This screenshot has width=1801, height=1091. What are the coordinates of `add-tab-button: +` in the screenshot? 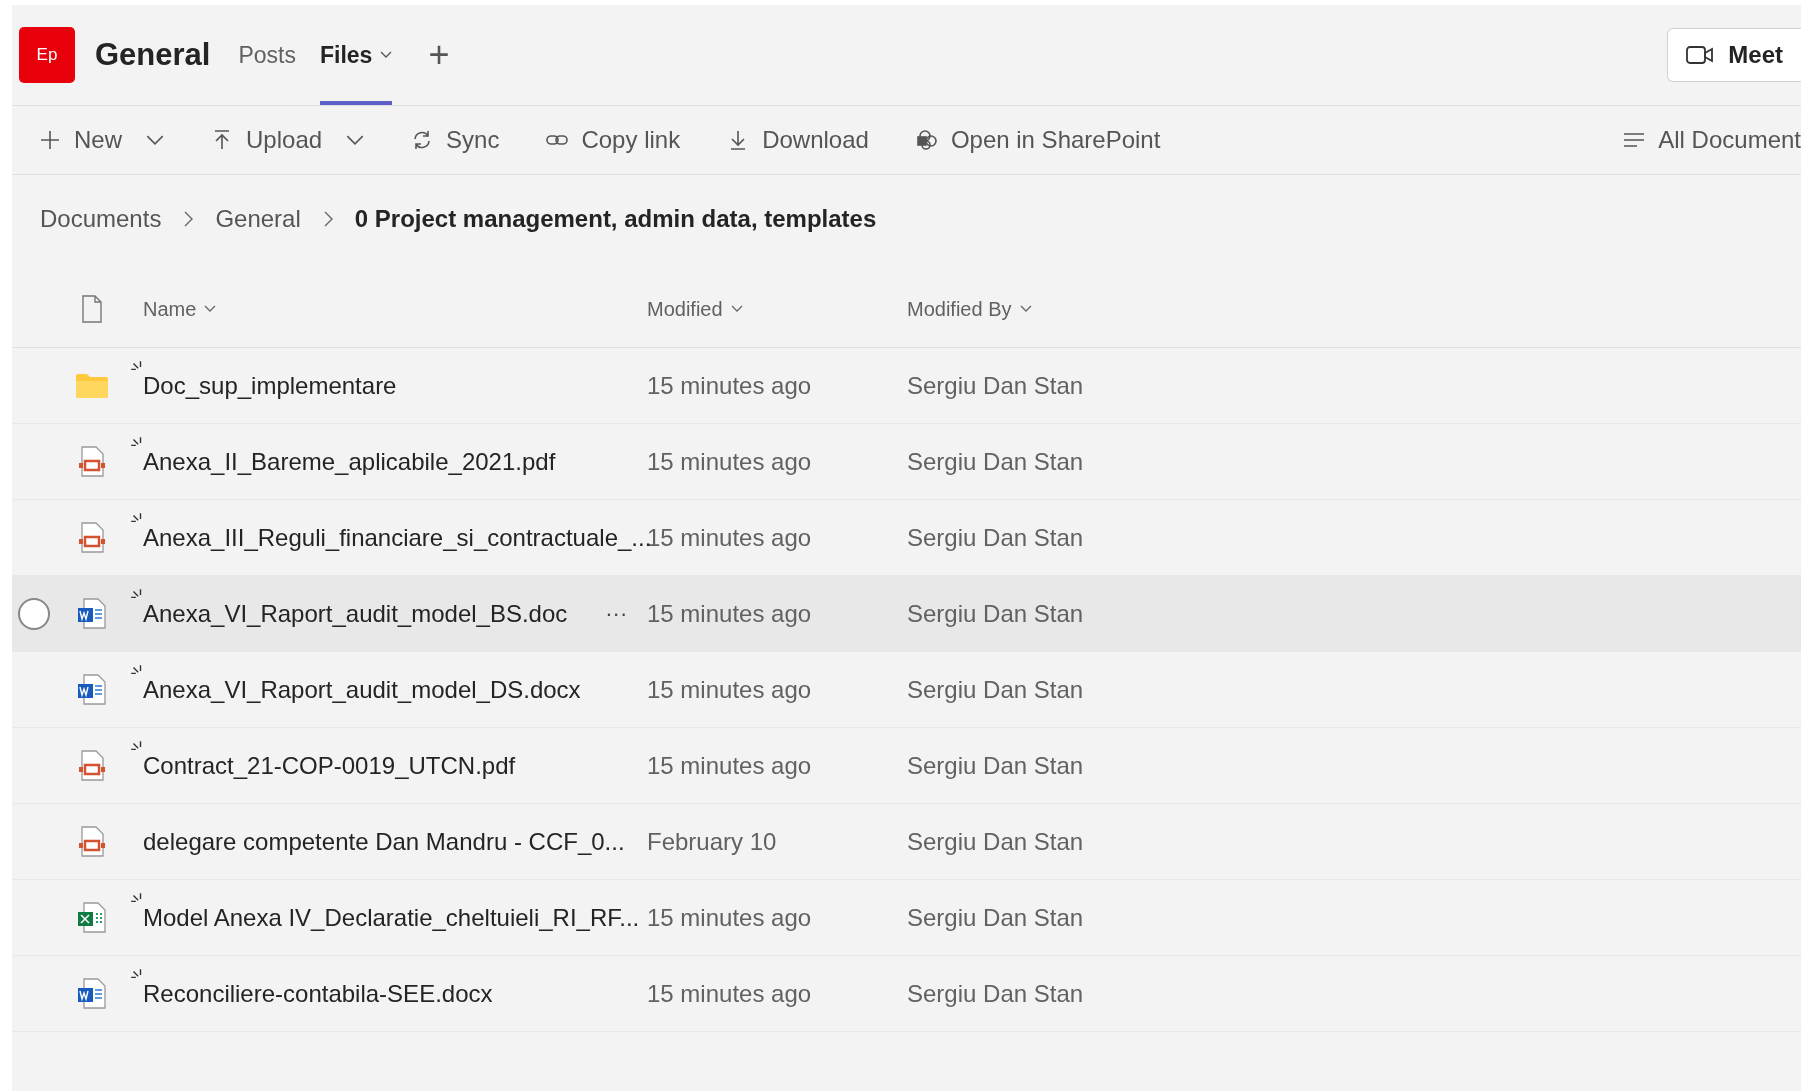 It's located at (439, 55).